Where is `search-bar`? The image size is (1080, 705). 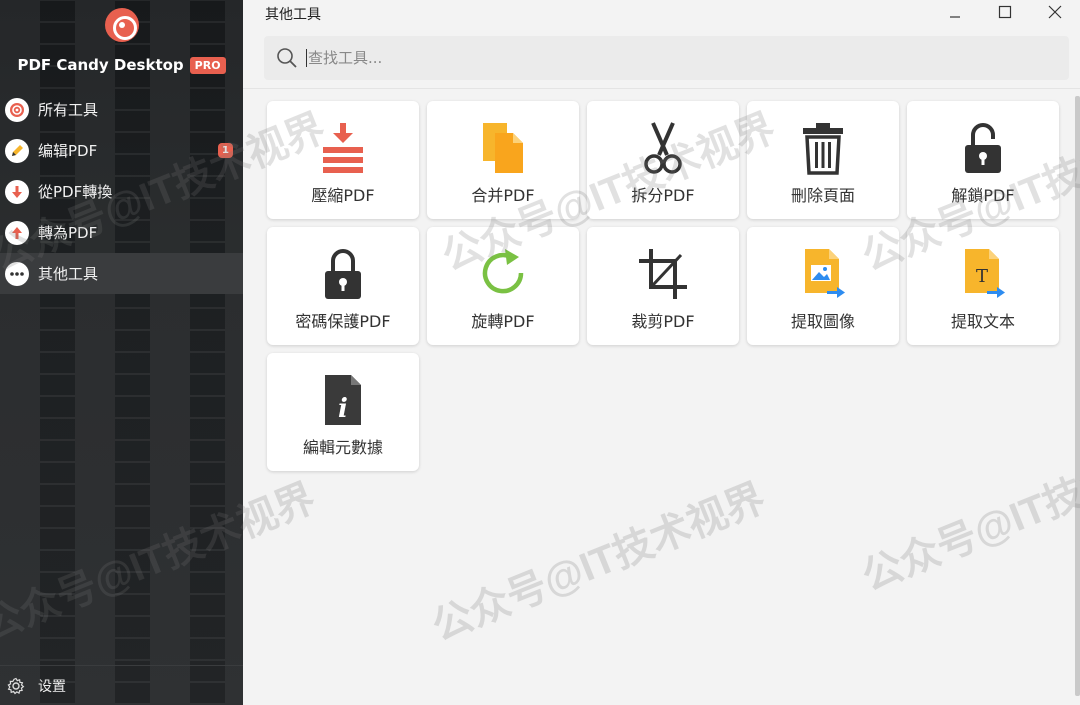 search-bar is located at coordinates (666, 58).